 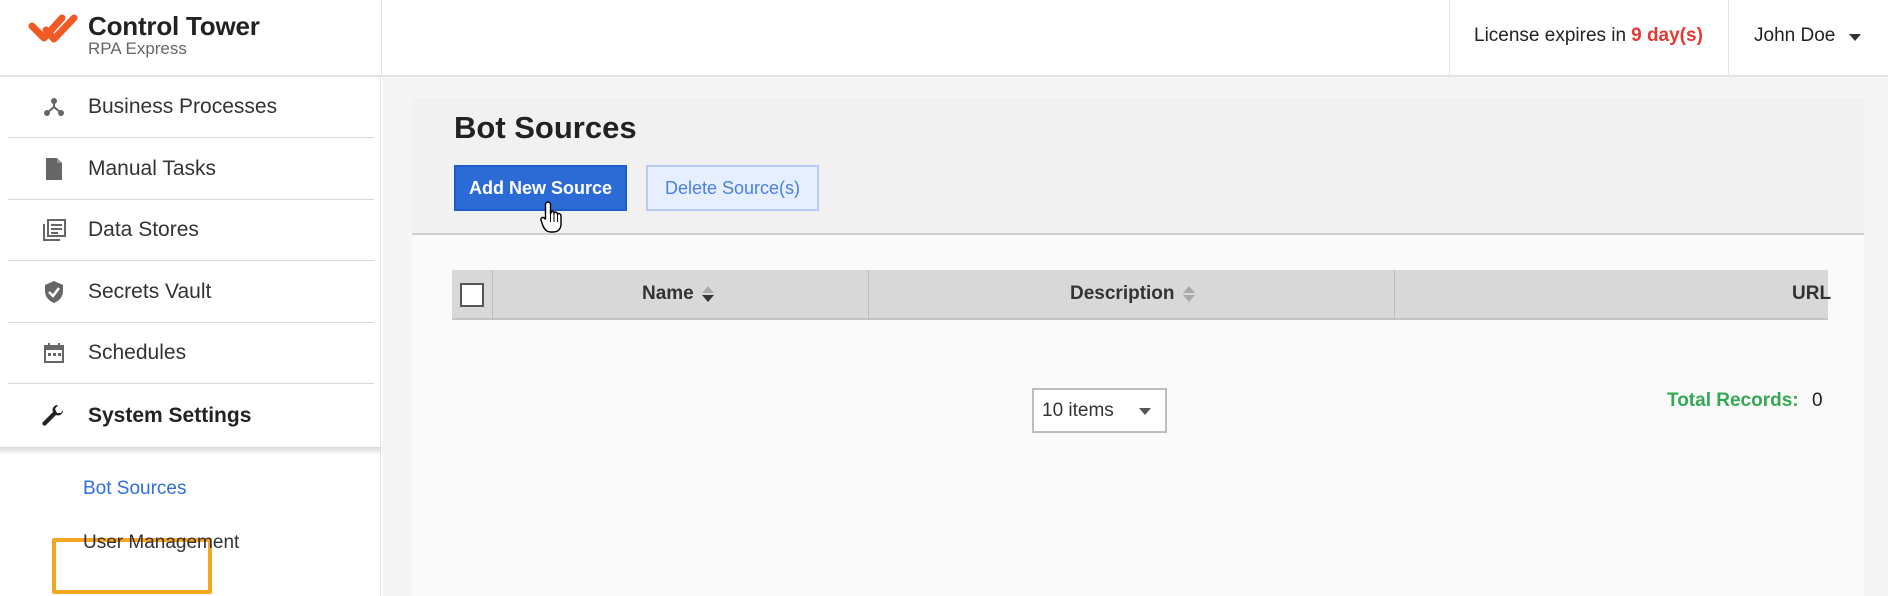 I want to click on select-all-checkbox, so click(x=472, y=295).